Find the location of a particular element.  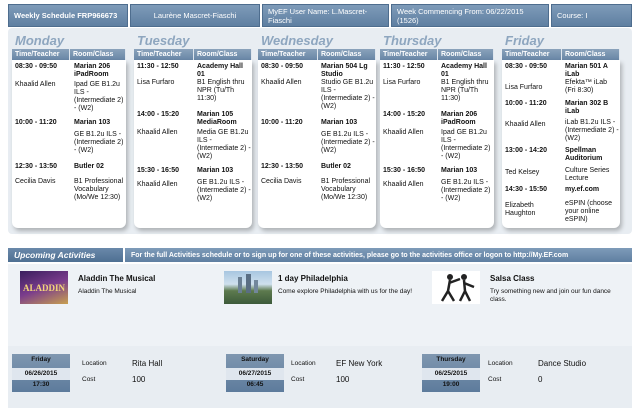

event-time: 19:00 is located at coordinates (451, 384).